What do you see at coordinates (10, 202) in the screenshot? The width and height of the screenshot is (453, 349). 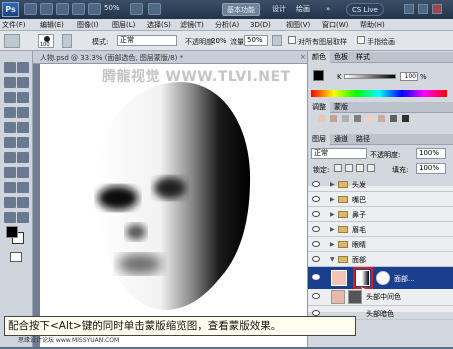 I see `3d-rotate-tool-icon` at bounding box center [10, 202].